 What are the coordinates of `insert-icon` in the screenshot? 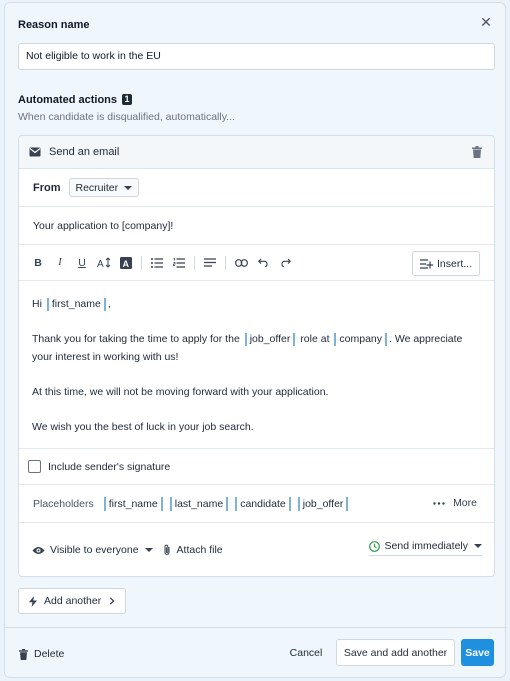 It's located at (426, 263).